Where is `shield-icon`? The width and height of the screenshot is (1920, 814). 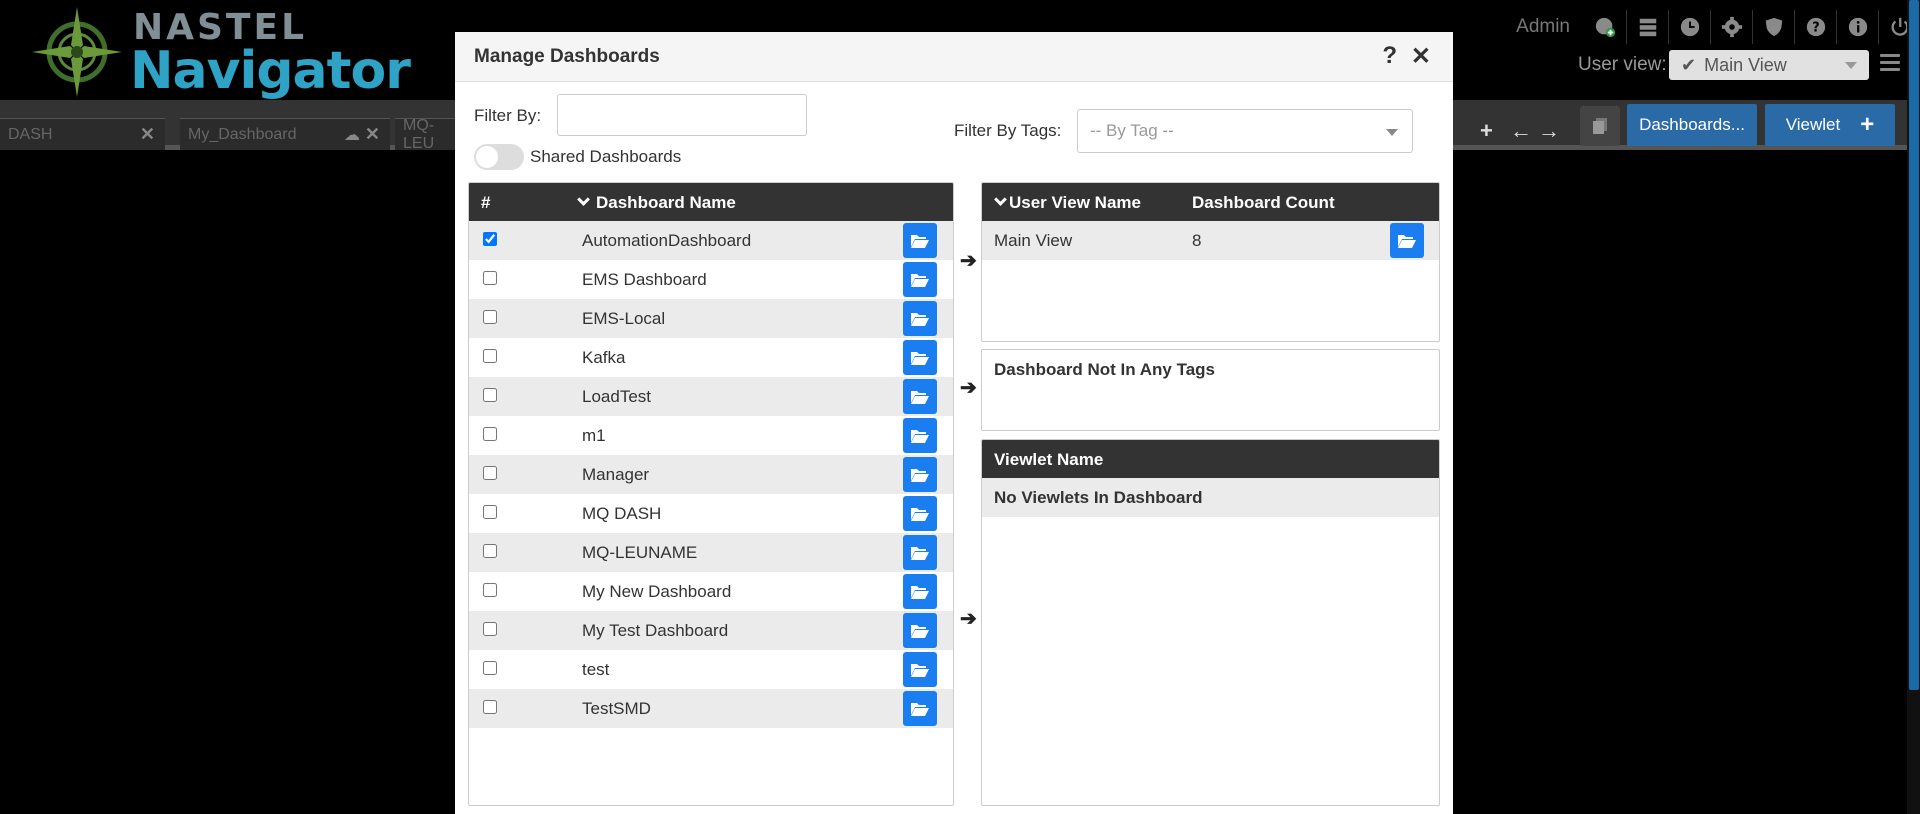 shield-icon is located at coordinates (1773, 27).